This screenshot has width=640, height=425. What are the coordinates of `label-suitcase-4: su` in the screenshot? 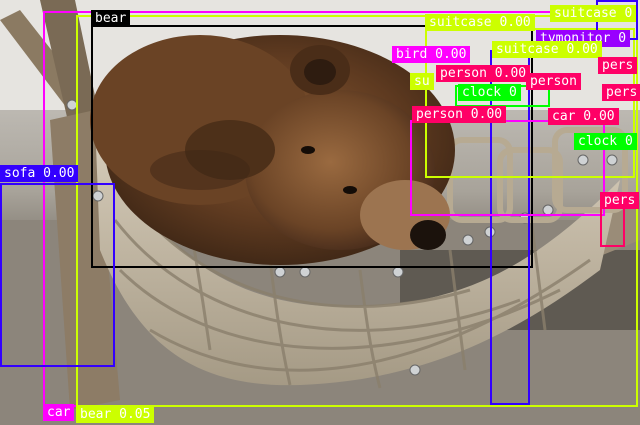 It's located at (422, 81).